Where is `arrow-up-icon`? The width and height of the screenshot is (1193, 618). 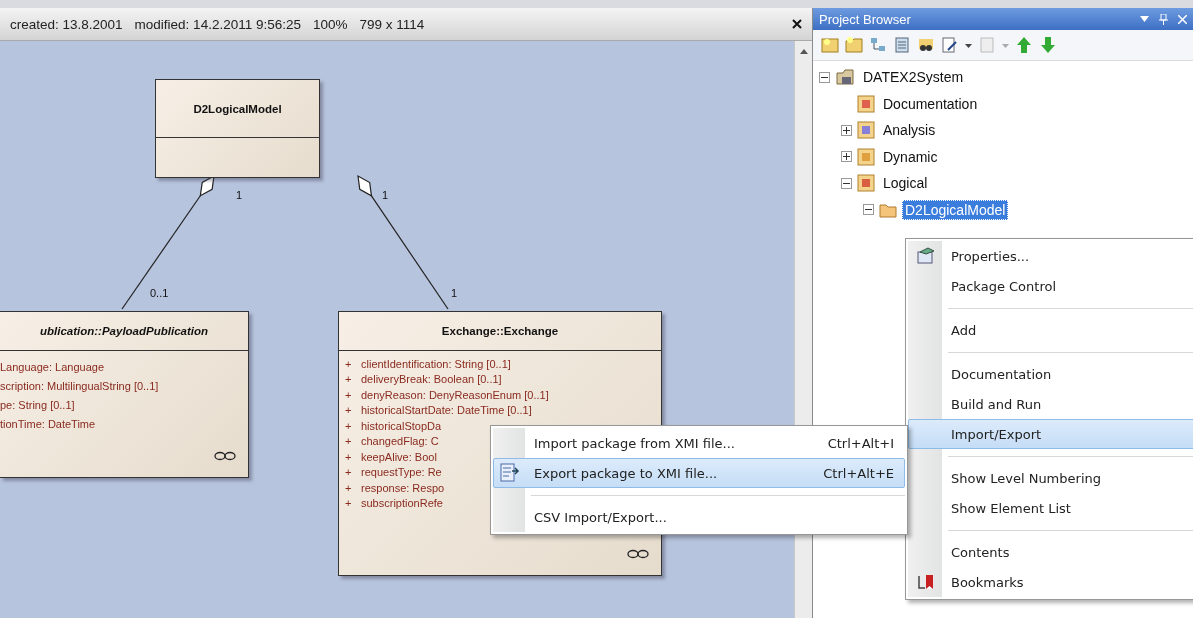 arrow-up-icon is located at coordinates (1024, 45).